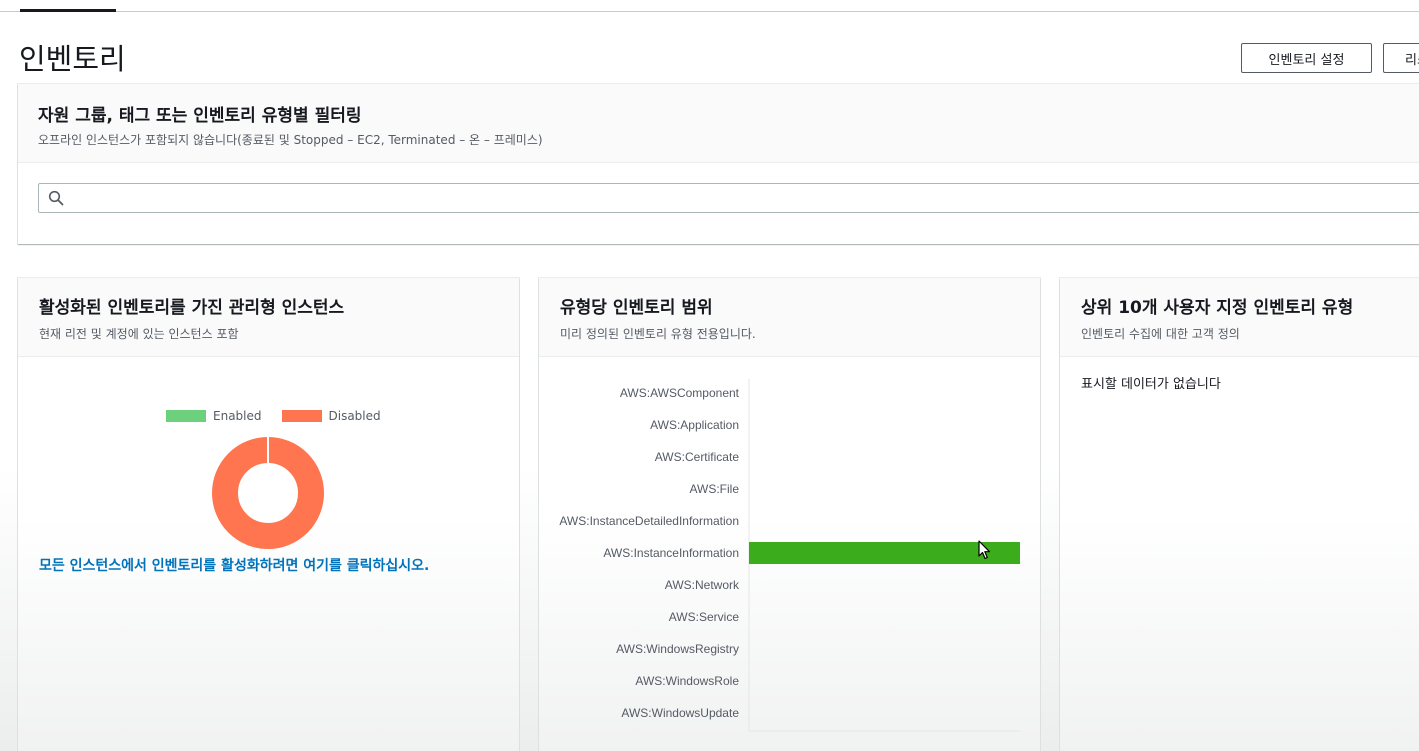  I want to click on managed-instances-subtitle: 현재 리전 및 계정에 있는 인스턴스 포함, so click(139, 334).